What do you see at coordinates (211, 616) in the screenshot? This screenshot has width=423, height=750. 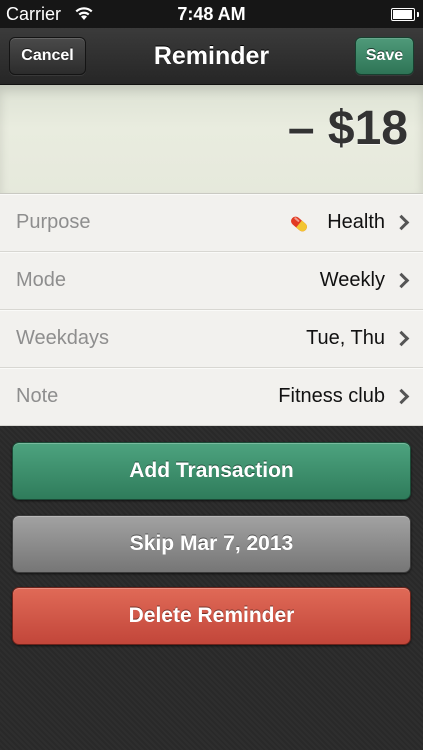 I see `delete-reminder-button: Delete Reminder` at bounding box center [211, 616].